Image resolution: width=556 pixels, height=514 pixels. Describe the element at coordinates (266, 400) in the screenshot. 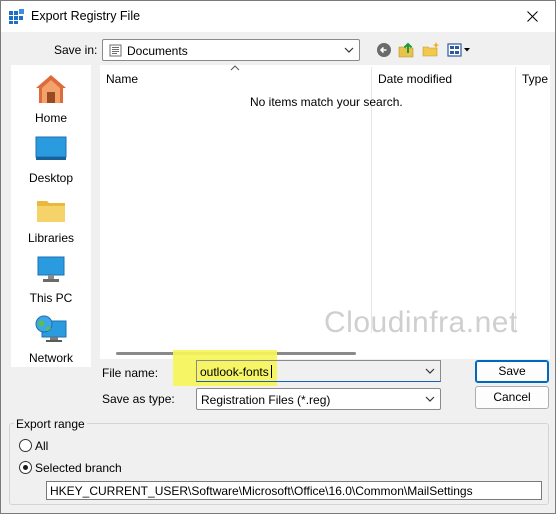

I see `save-as-type-value: Registration Files (*.reg)` at that location.